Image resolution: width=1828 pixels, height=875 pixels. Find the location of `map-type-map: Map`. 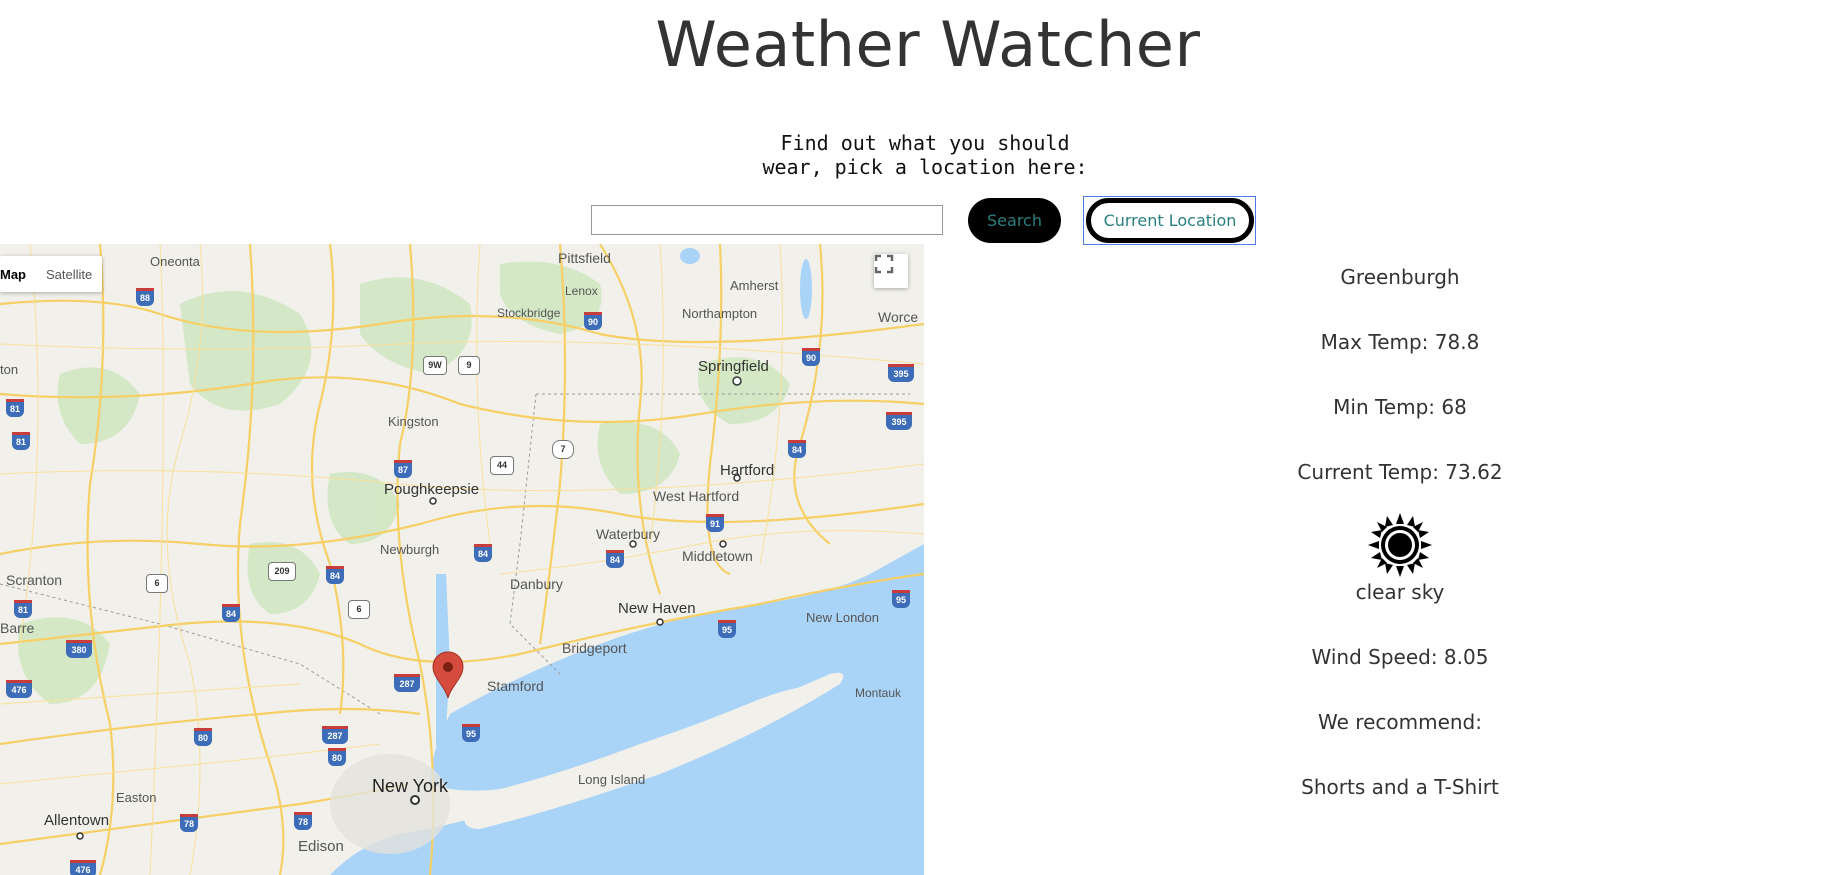

map-type-map: Map is located at coordinates (18, 274).